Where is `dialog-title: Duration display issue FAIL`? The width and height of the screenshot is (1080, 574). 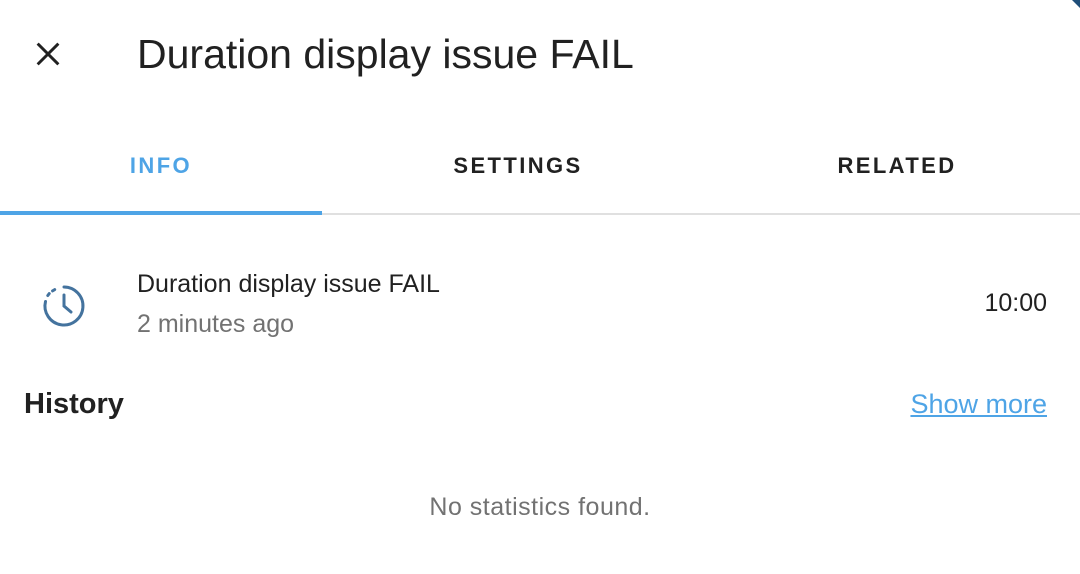
dialog-title: Duration display issue FAIL is located at coordinates (385, 54).